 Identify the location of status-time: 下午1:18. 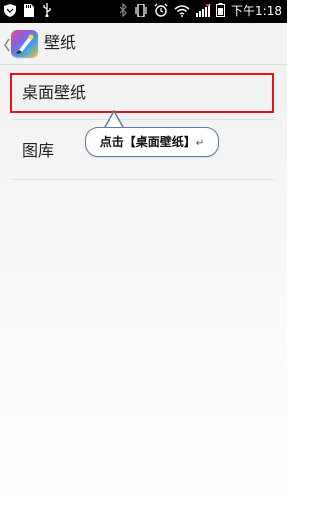
(256, 11).